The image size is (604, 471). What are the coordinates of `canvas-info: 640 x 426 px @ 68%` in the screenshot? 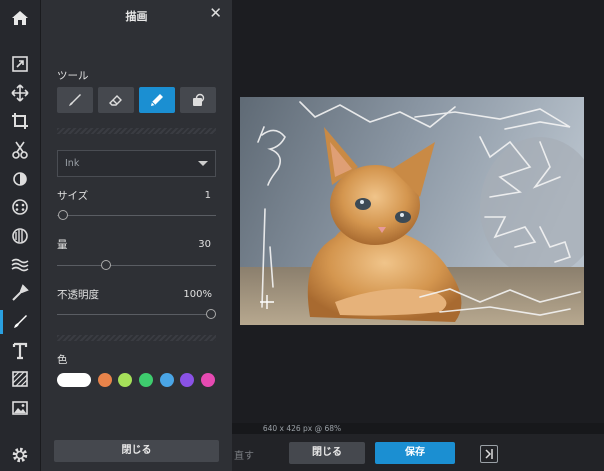 It's located at (302, 428).